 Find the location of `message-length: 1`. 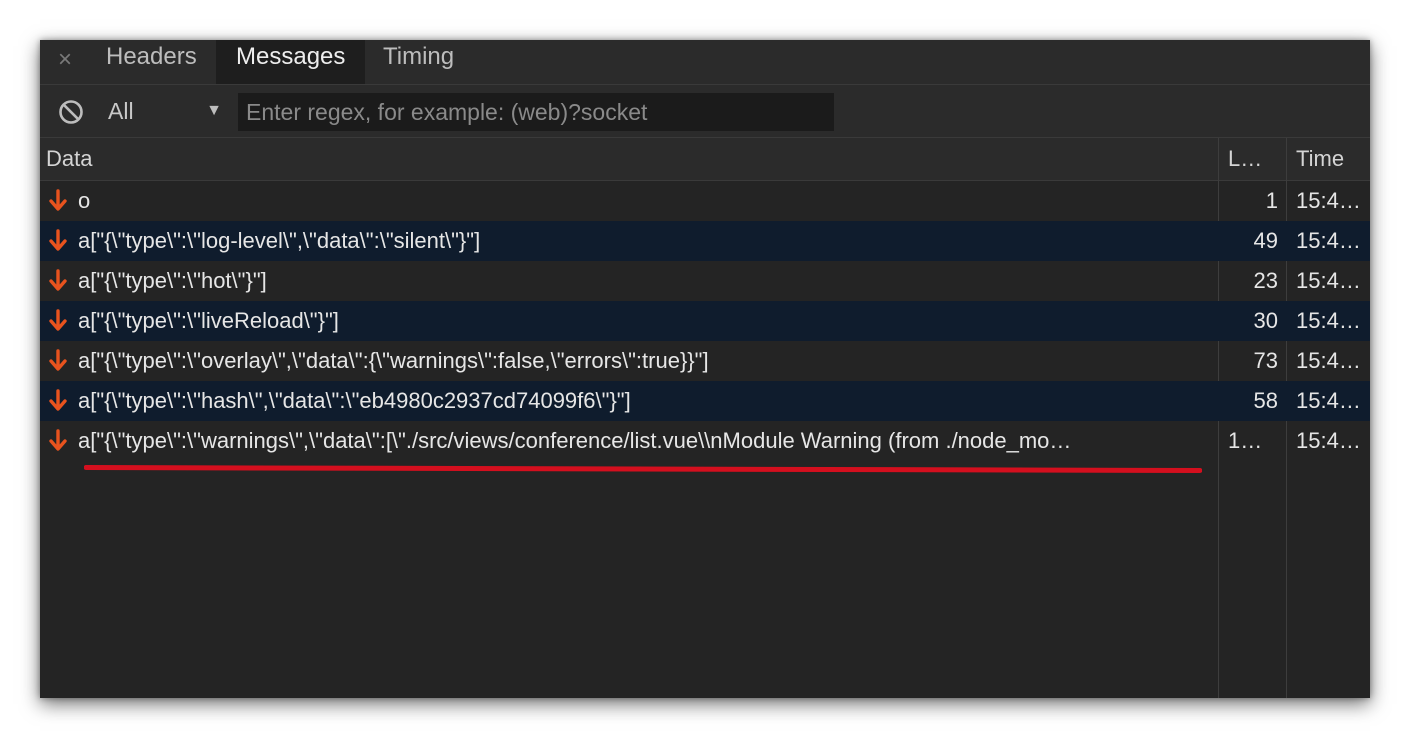

message-length: 1 is located at coordinates (1271, 200).